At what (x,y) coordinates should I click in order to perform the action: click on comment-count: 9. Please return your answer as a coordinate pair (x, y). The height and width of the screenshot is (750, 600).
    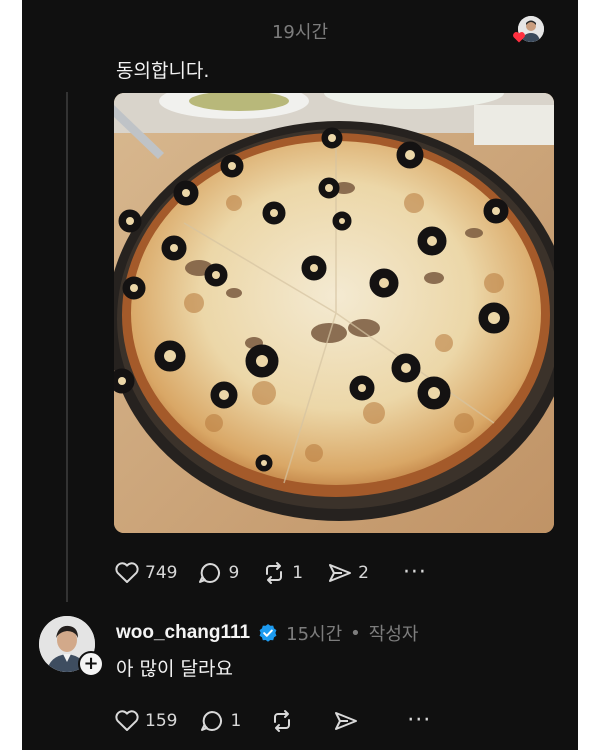
    Looking at the image, I should click on (234, 573).